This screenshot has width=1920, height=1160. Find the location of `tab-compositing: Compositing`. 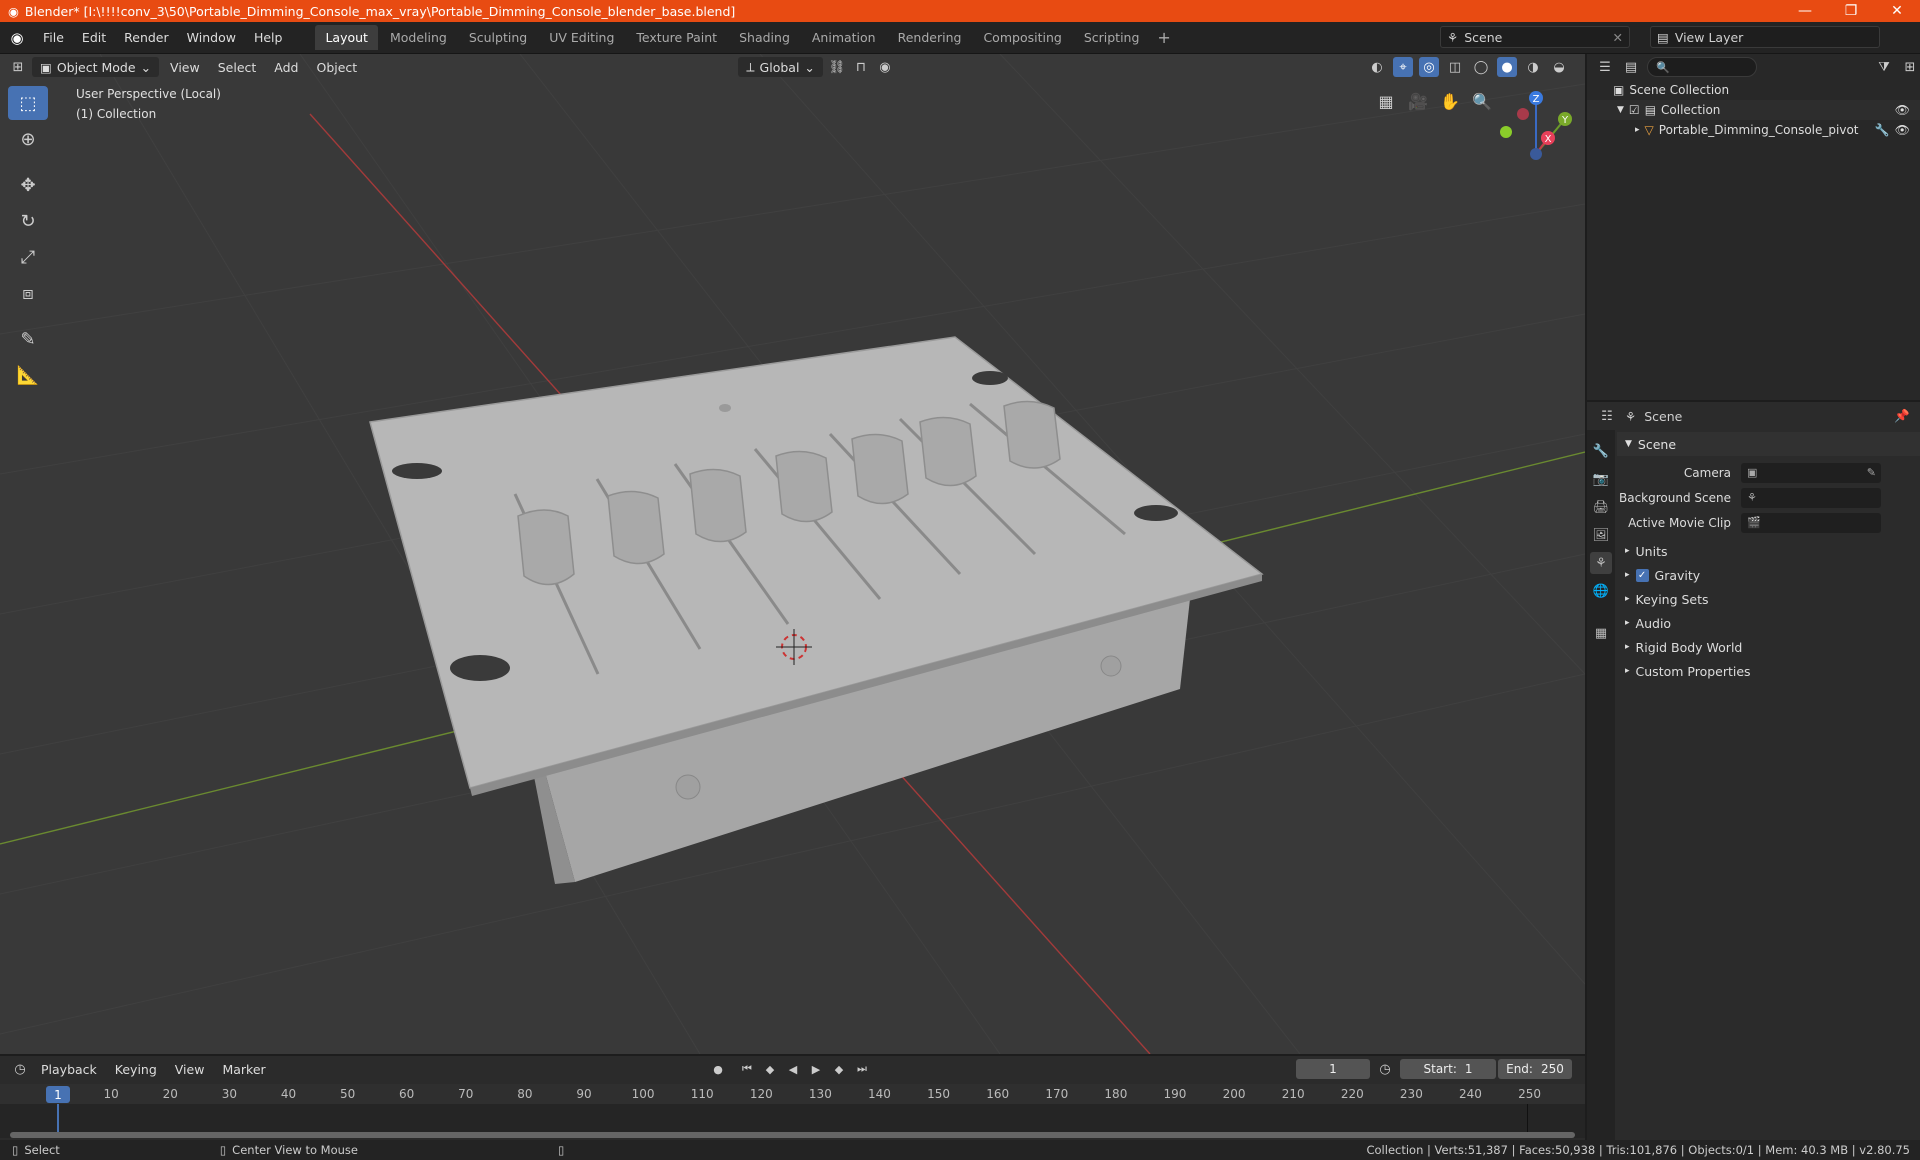

tab-compositing: Compositing is located at coordinates (1022, 37).